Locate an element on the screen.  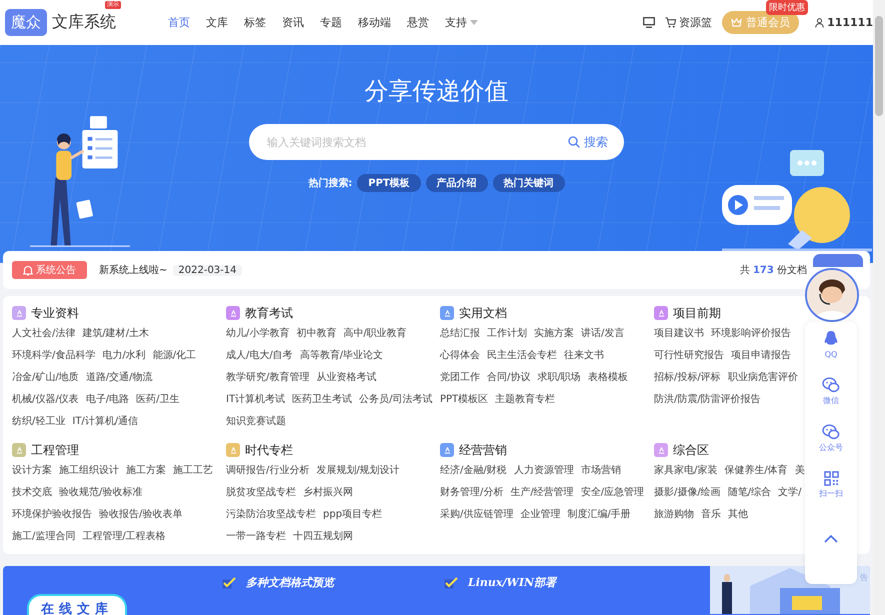
category-link: 表格模板 is located at coordinates (608, 377).